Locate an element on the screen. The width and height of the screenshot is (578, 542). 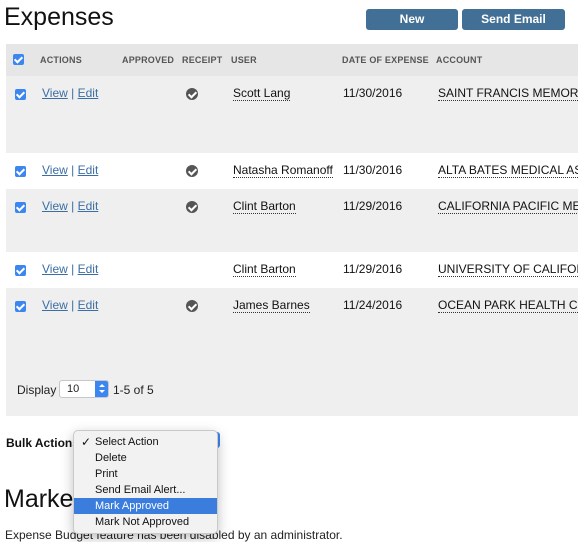
send-email-alert-button: Send Email Alert is located at coordinates (513, 28).